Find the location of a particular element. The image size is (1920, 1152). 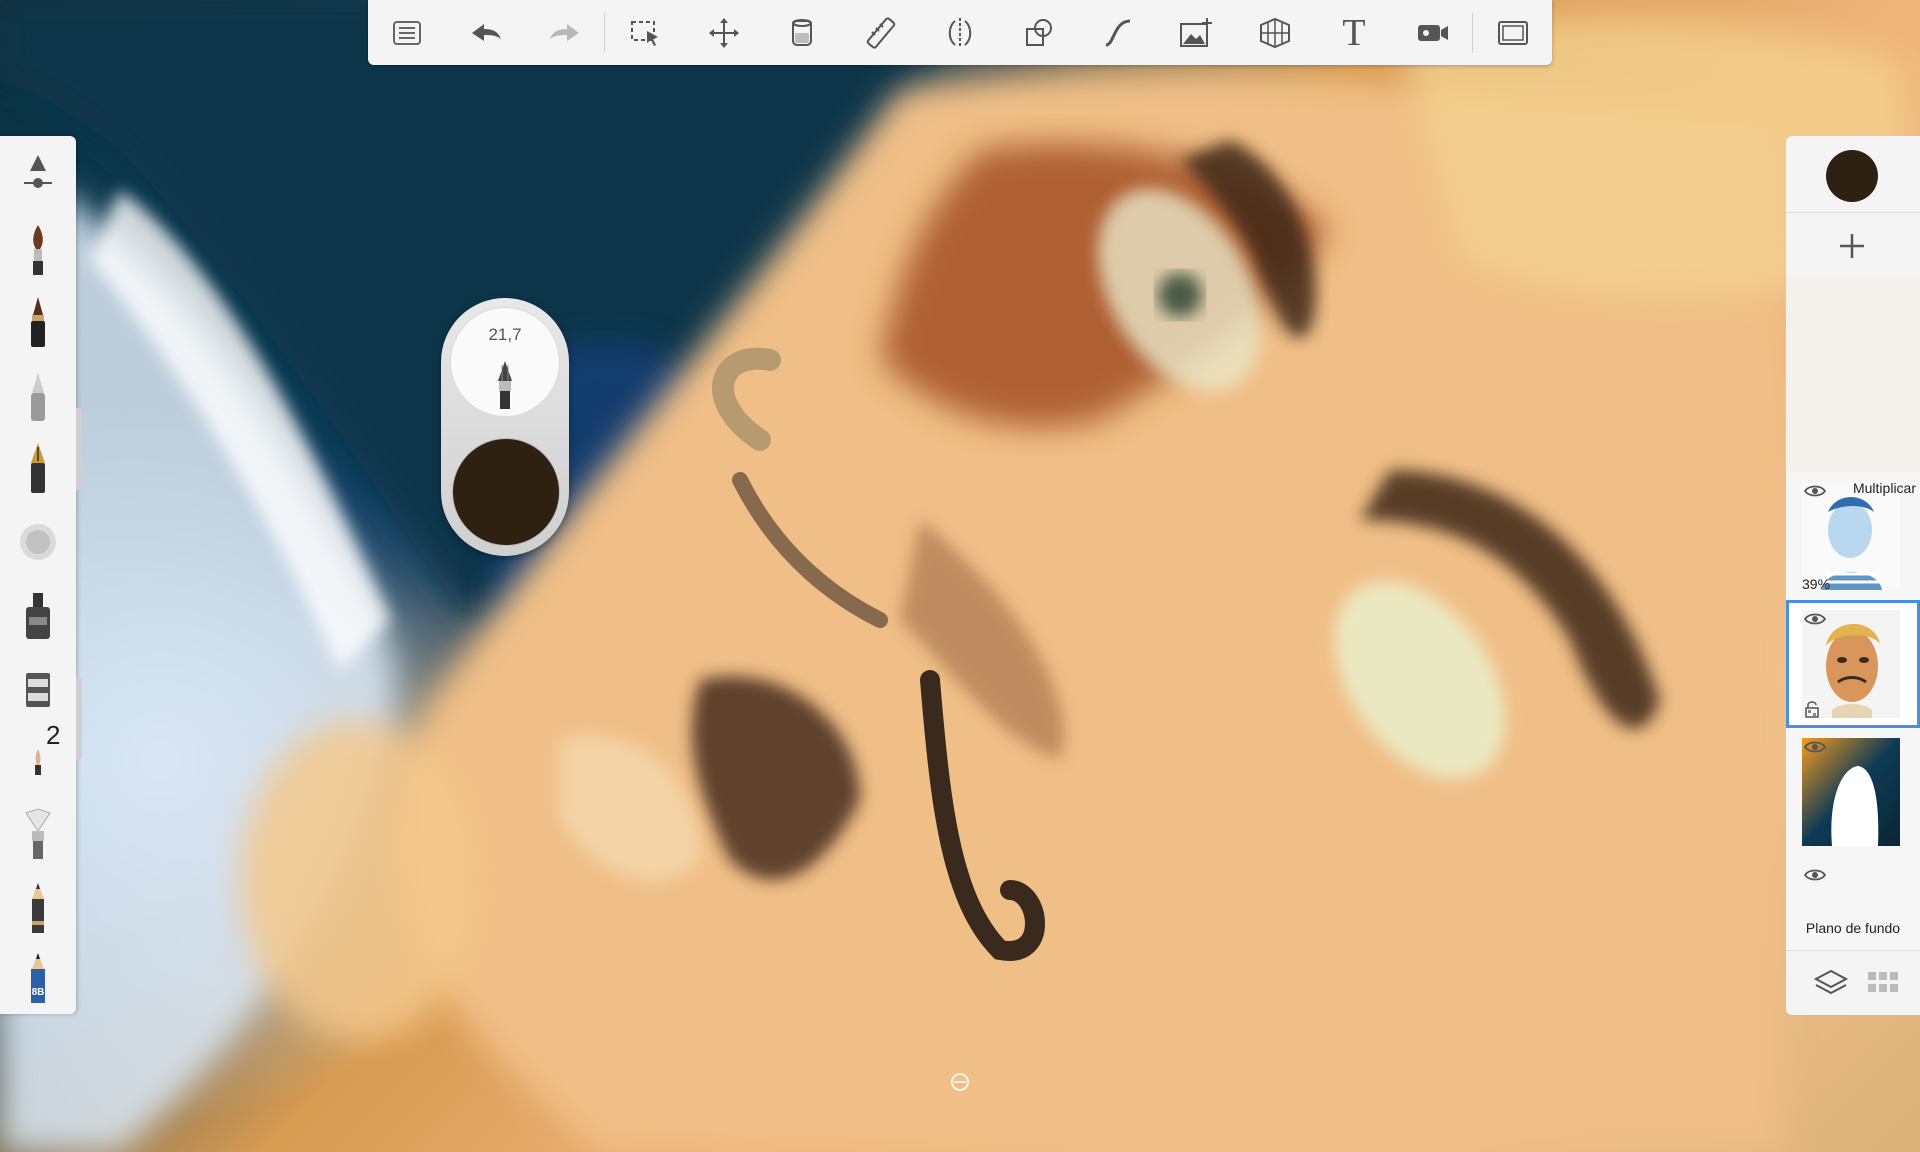

undo-button is located at coordinates (486, 32).